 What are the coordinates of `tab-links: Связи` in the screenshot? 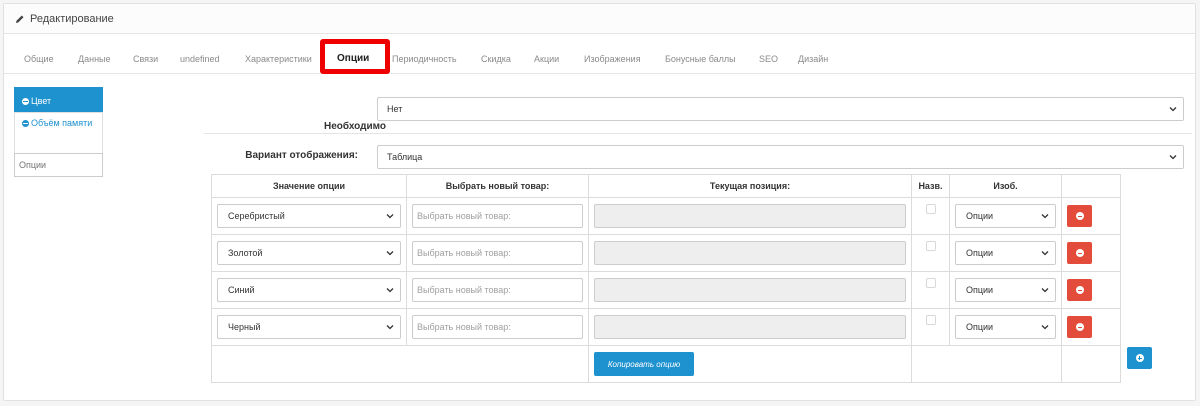 It's located at (145, 59).